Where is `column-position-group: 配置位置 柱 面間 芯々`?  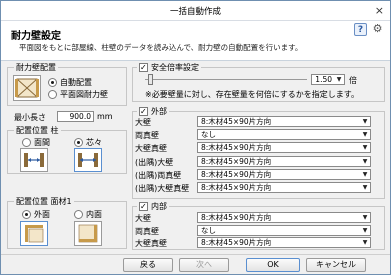
column-position-group: 配置位置 柱 面間 芯々 is located at coordinates (67, 149).